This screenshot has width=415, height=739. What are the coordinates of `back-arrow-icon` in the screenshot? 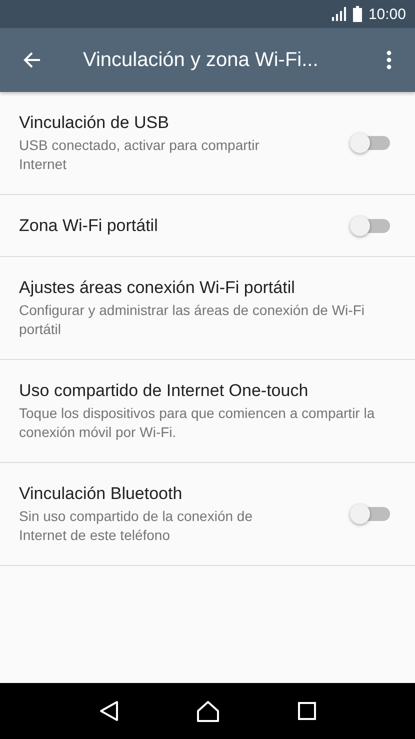 It's located at (32, 60).